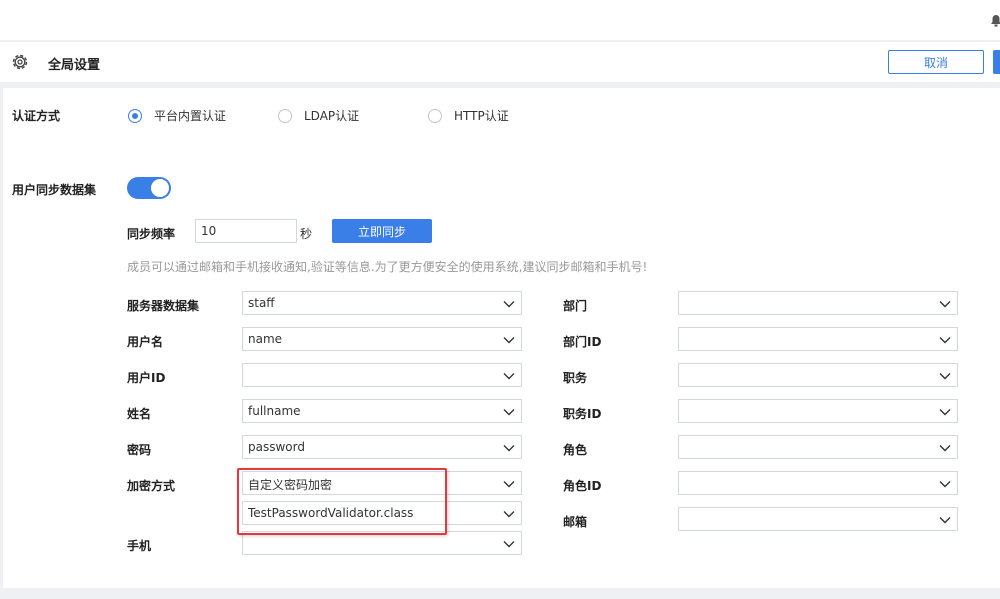  I want to click on select-server-dataset: staff, so click(382, 303).